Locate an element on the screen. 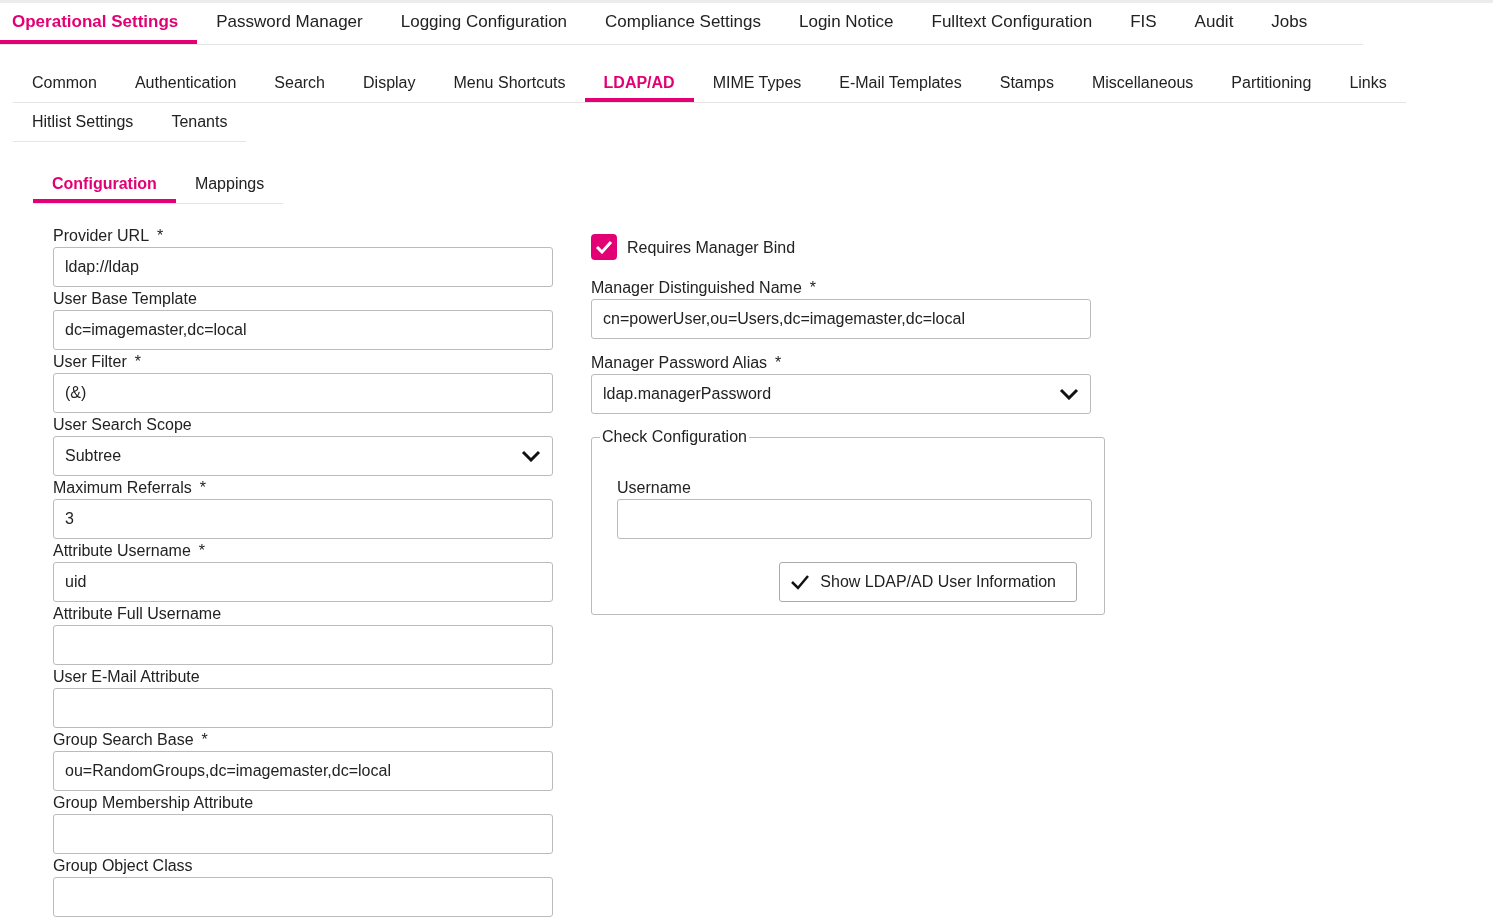 Image resolution: width=1493 pixels, height=920 pixels. section-tab: Configuration is located at coordinates (104, 185).